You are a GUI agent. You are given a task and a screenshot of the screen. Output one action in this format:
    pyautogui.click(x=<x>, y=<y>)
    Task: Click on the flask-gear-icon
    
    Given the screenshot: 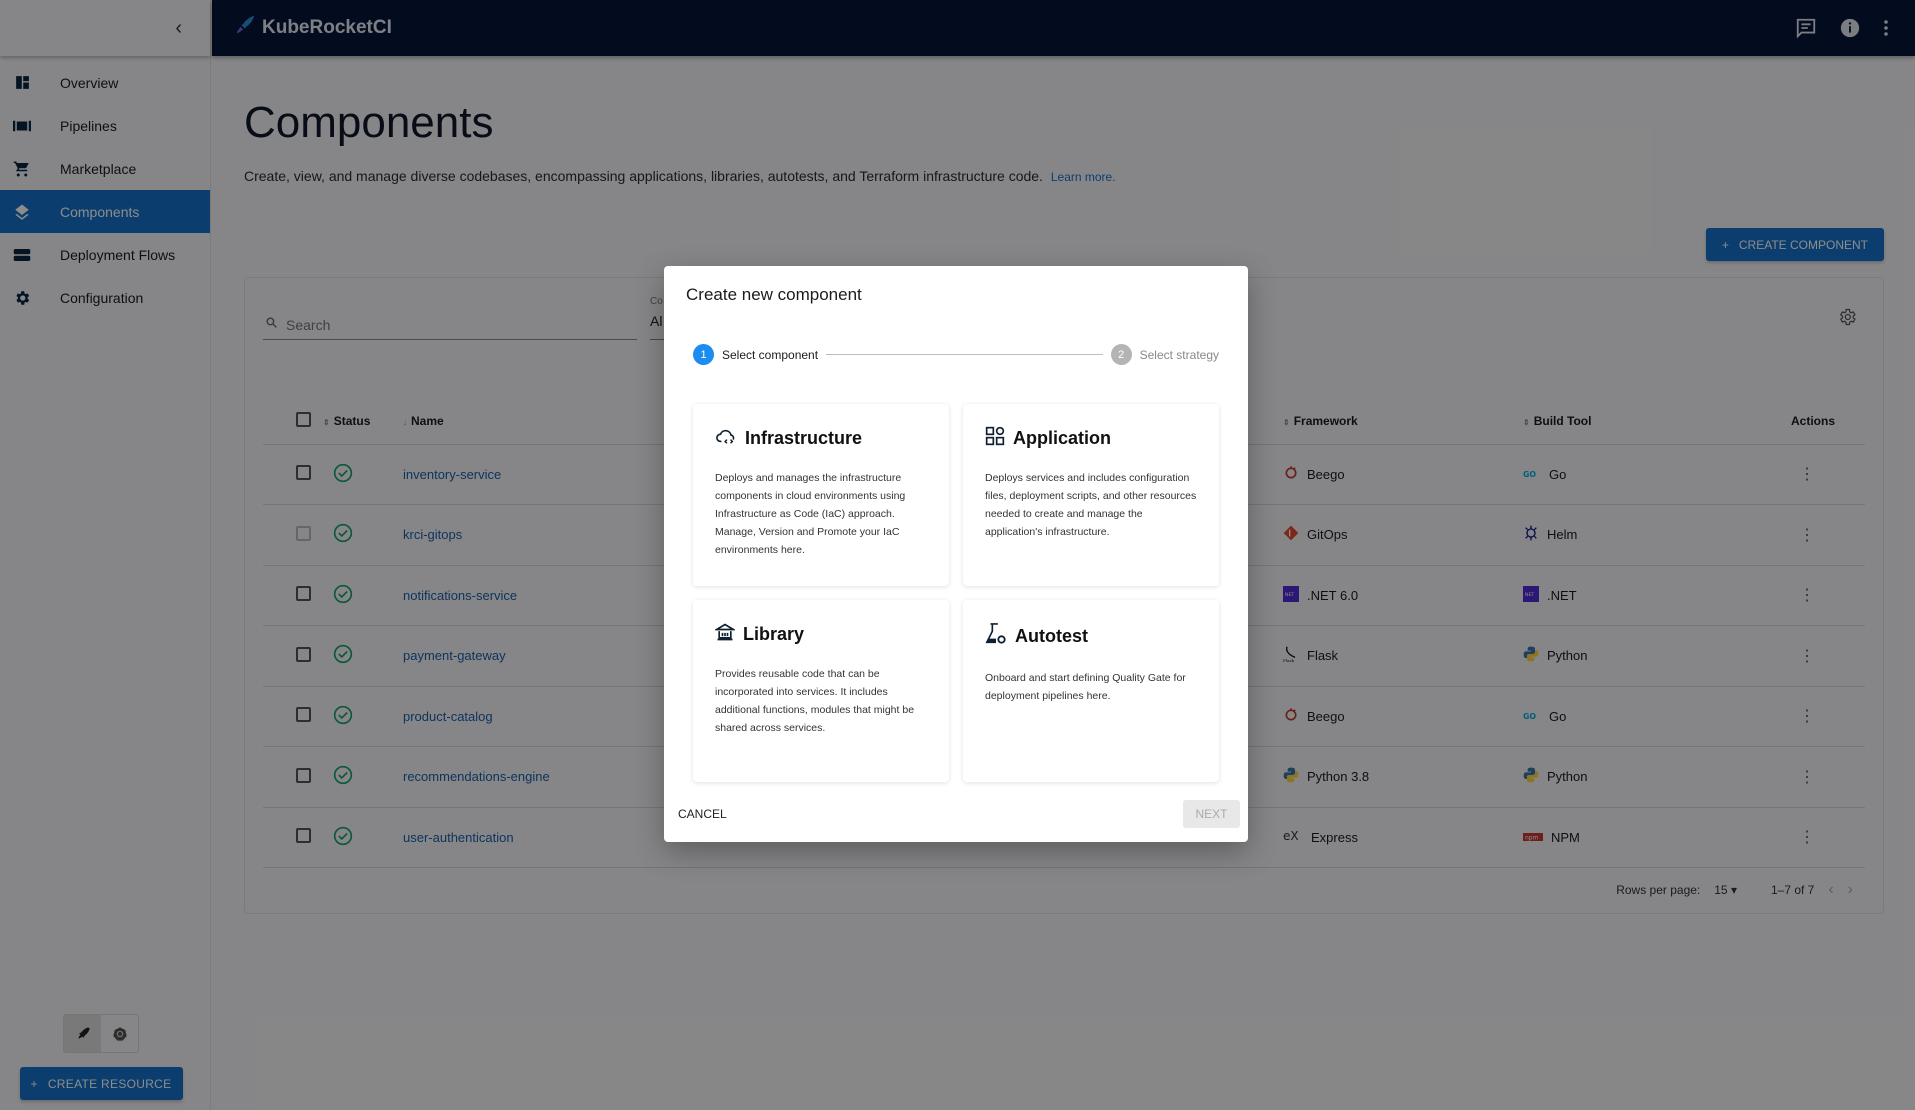 What is the action you would take?
    pyautogui.click(x=996, y=636)
    